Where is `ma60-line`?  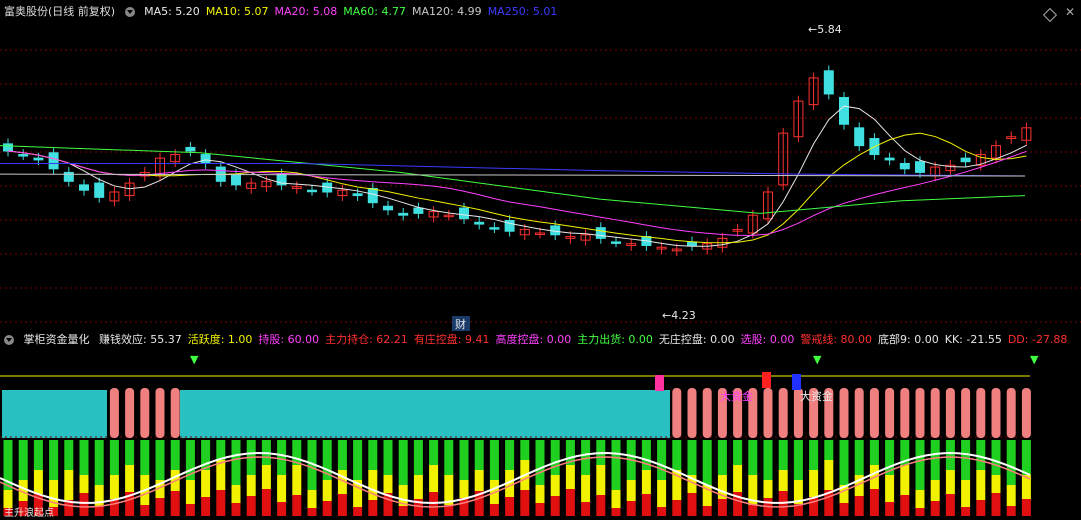 ma60-line is located at coordinates (513, 179).